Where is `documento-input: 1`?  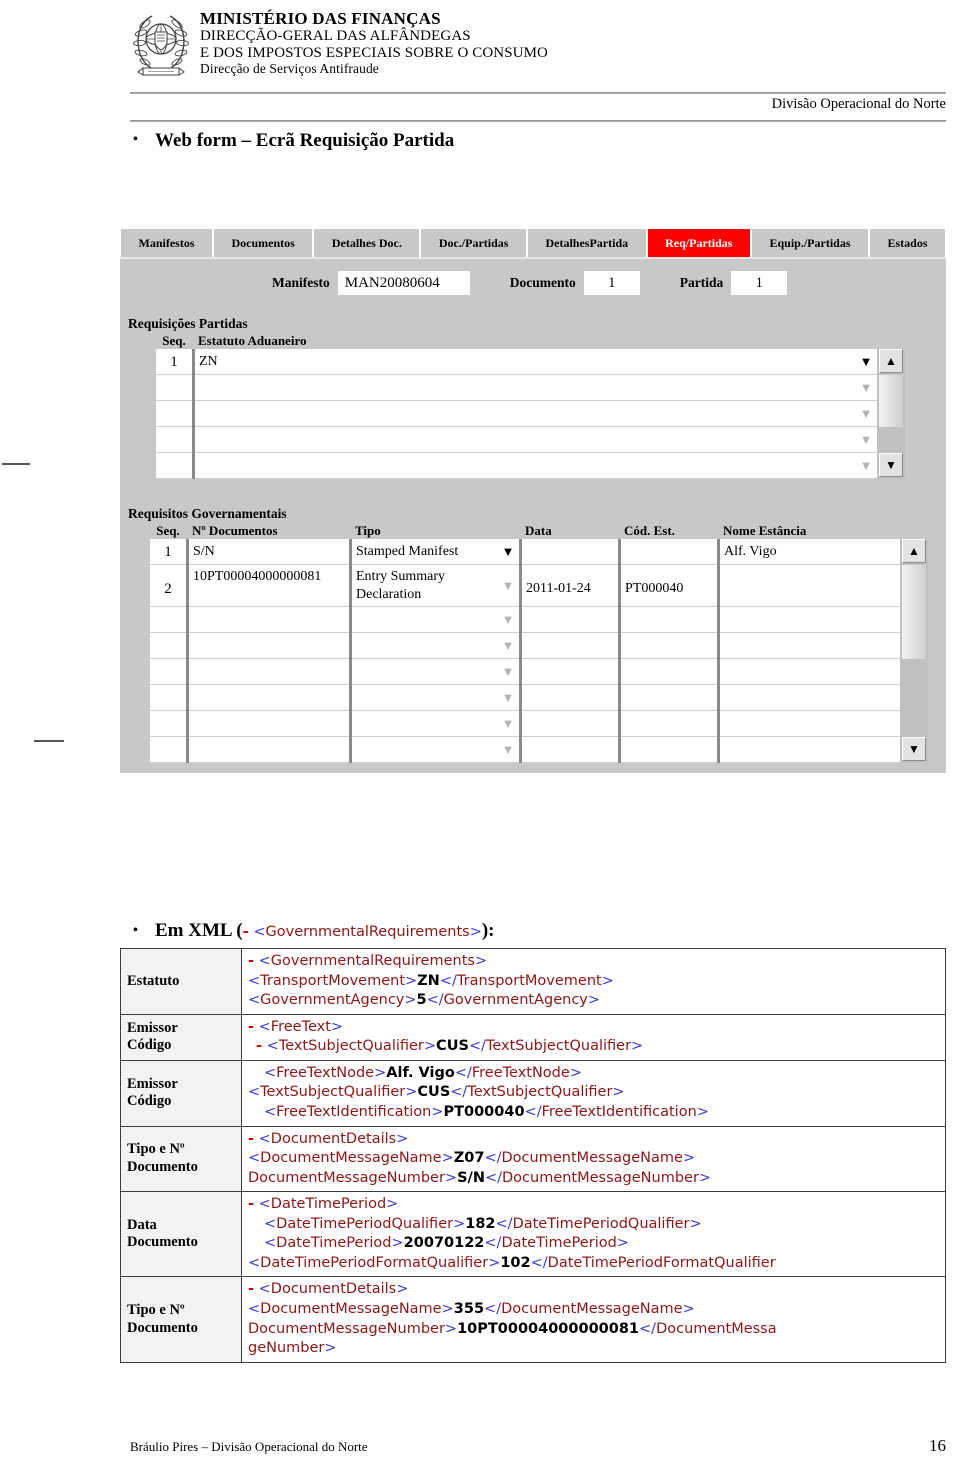 documento-input: 1 is located at coordinates (611, 283).